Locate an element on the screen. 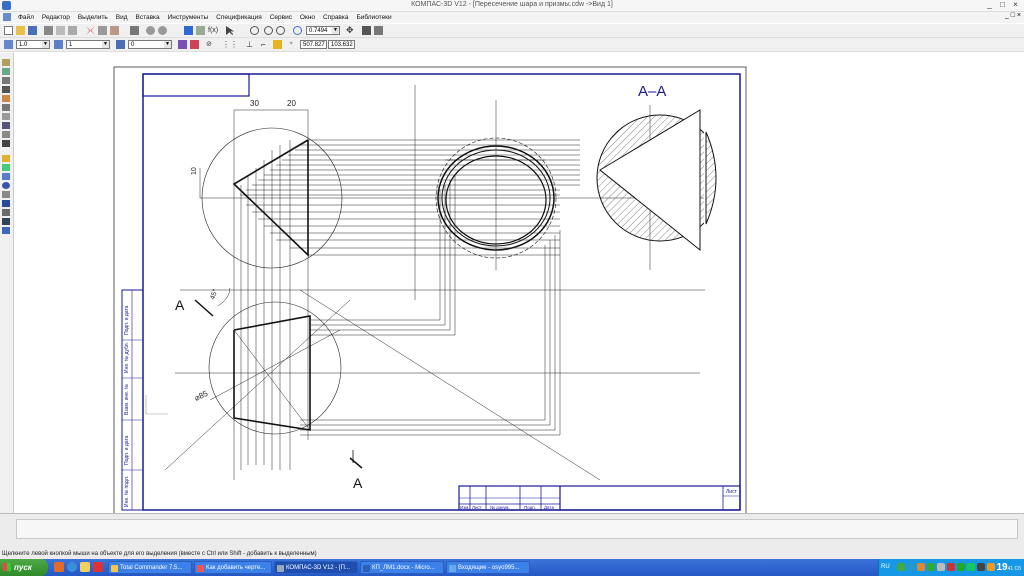 This screenshot has height=578, width=1024. new-document-icon is located at coordinates (8, 30).